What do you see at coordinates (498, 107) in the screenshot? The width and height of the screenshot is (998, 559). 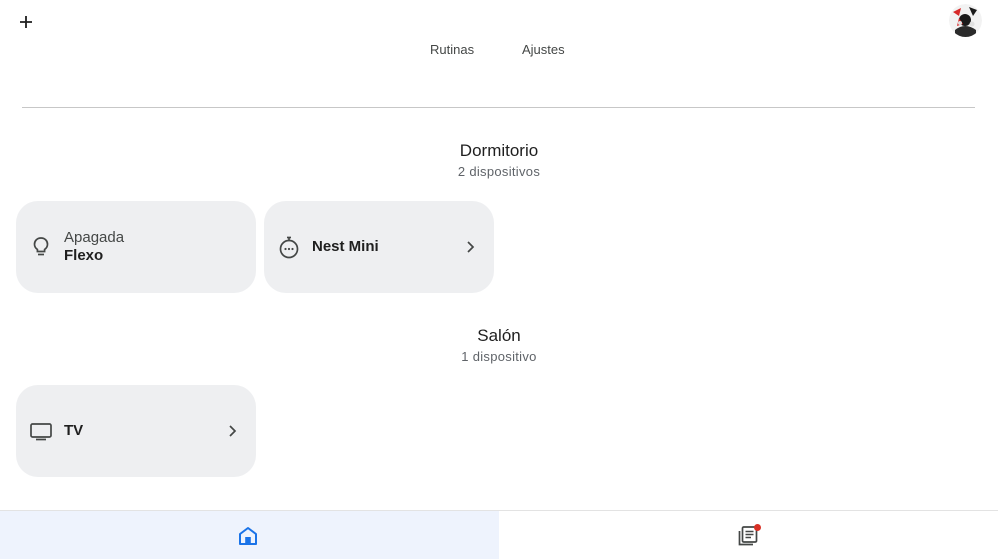 I see `divider` at bounding box center [498, 107].